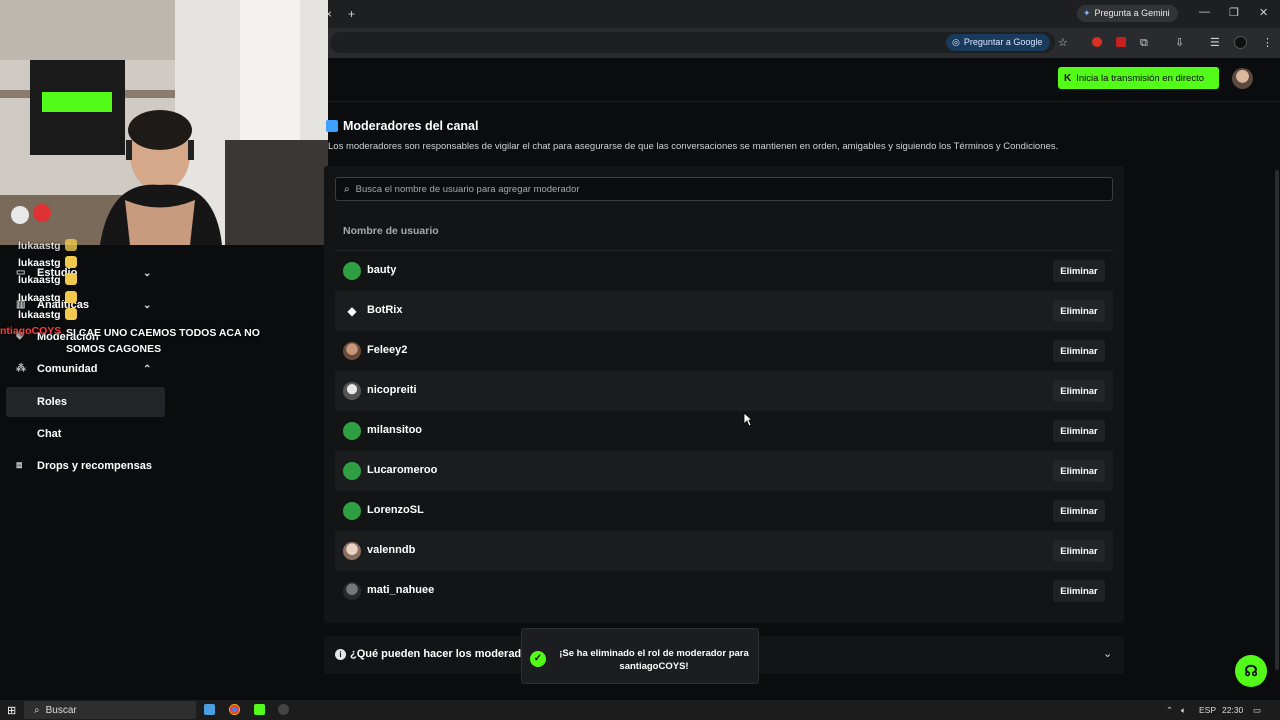 The image size is (1280, 720). What do you see at coordinates (82, 466) in the screenshot?
I see `sidebar-item-drops: ⧈ Drops y recompensas` at bounding box center [82, 466].